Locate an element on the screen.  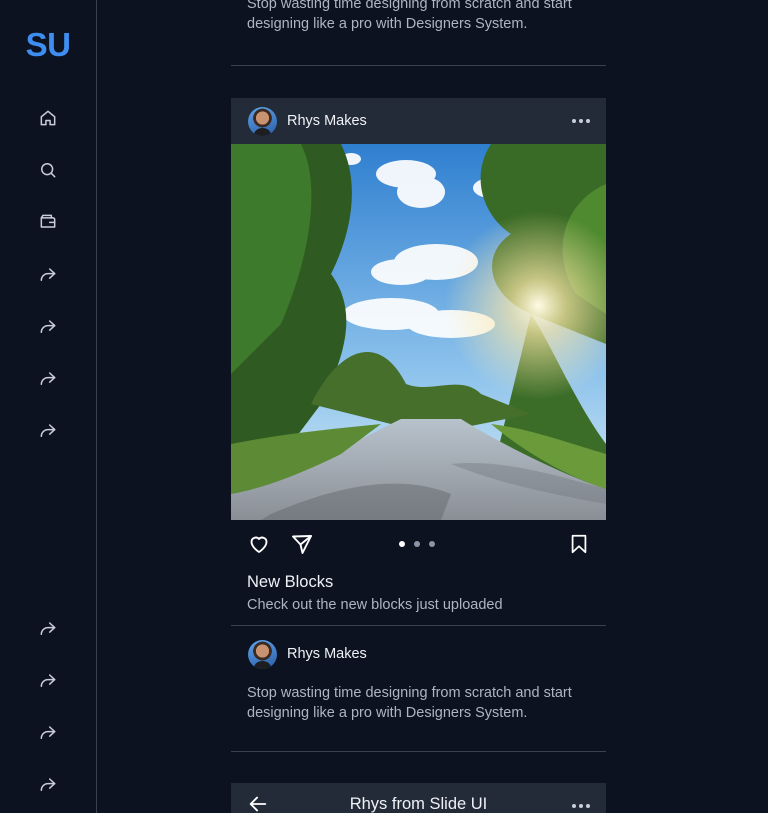
search-icon is located at coordinates (48, 170).